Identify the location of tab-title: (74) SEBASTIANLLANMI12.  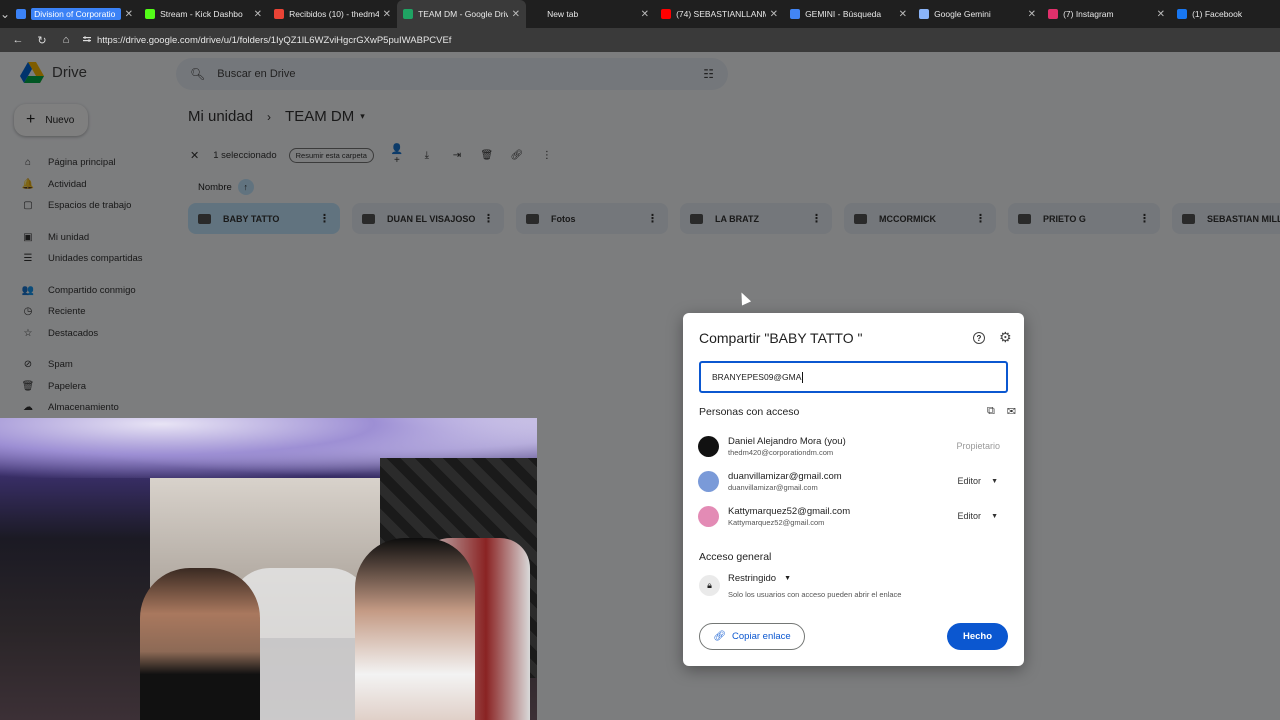
(721, 14).